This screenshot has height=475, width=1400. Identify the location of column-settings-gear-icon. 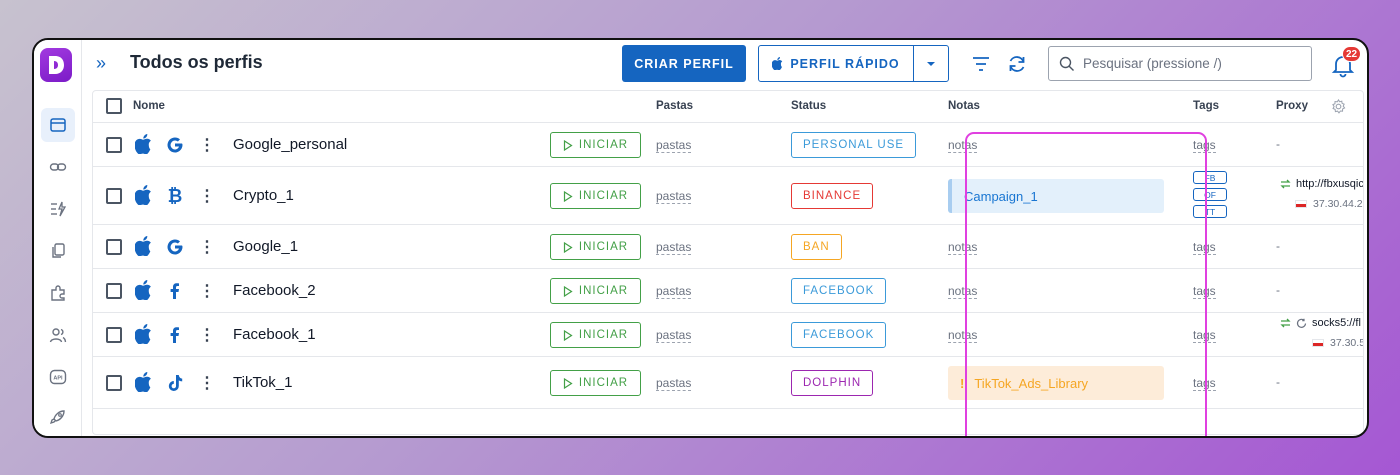
(1338, 106).